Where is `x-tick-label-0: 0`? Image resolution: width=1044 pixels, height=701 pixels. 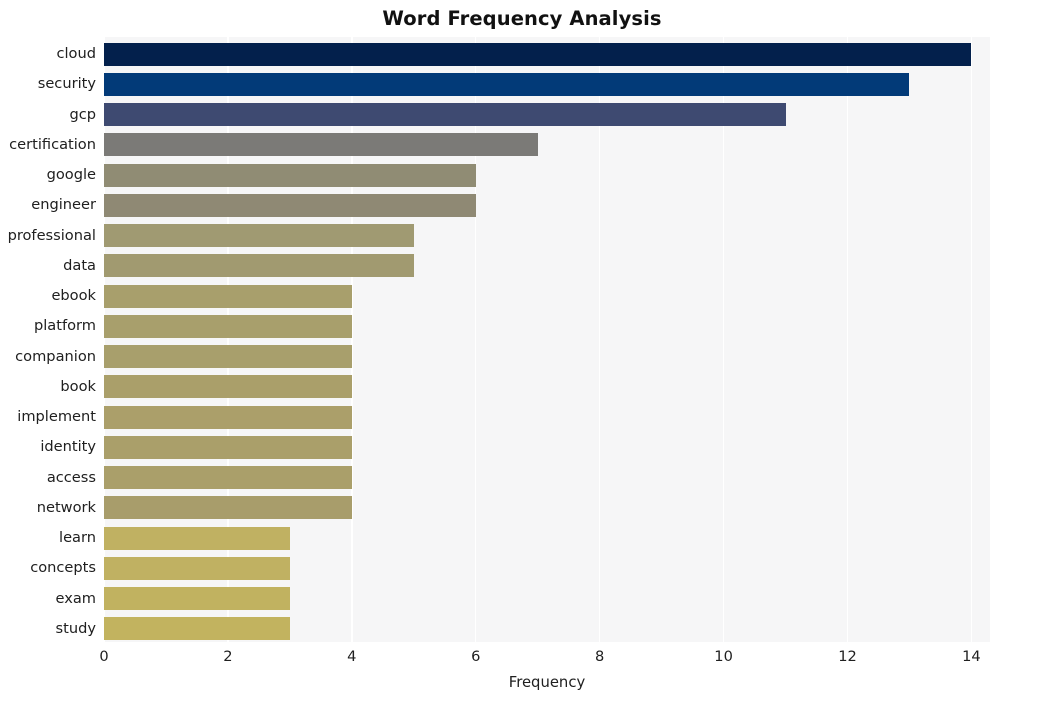 x-tick-label-0: 0 is located at coordinates (104, 656).